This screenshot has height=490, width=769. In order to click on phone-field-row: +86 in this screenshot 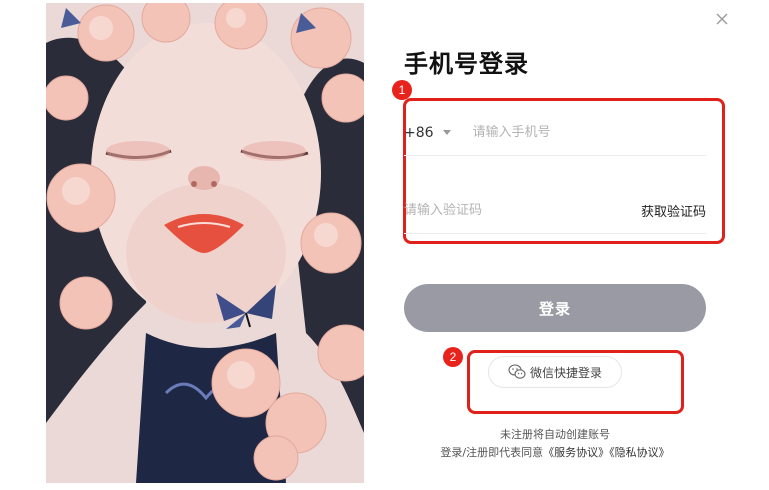, I will do `click(555, 133)`.